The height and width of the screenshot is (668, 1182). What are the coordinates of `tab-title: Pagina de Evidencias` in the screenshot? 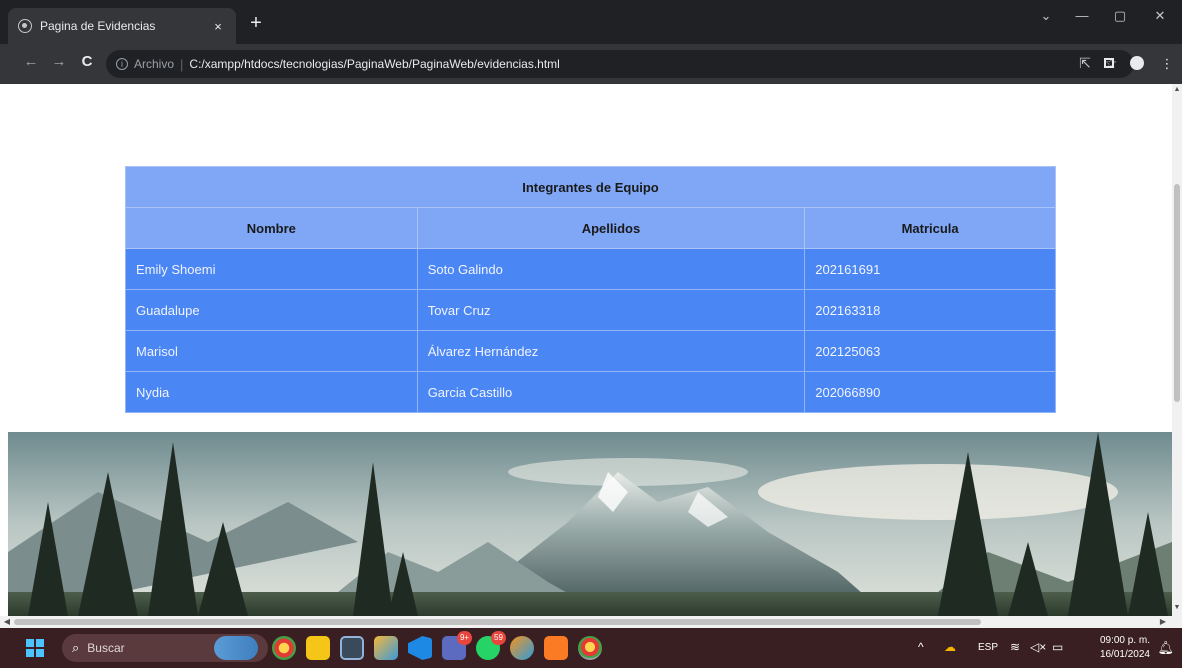 It's located at (98, 26).